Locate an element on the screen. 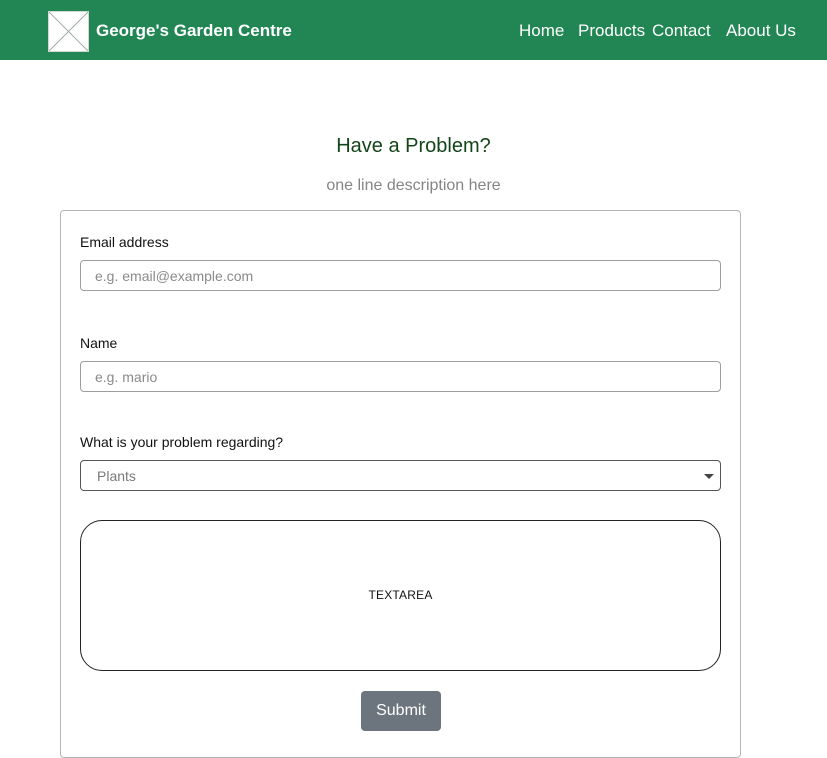 This screenshot has width=827, height=758. name-field is located at coordinates (400, 376).